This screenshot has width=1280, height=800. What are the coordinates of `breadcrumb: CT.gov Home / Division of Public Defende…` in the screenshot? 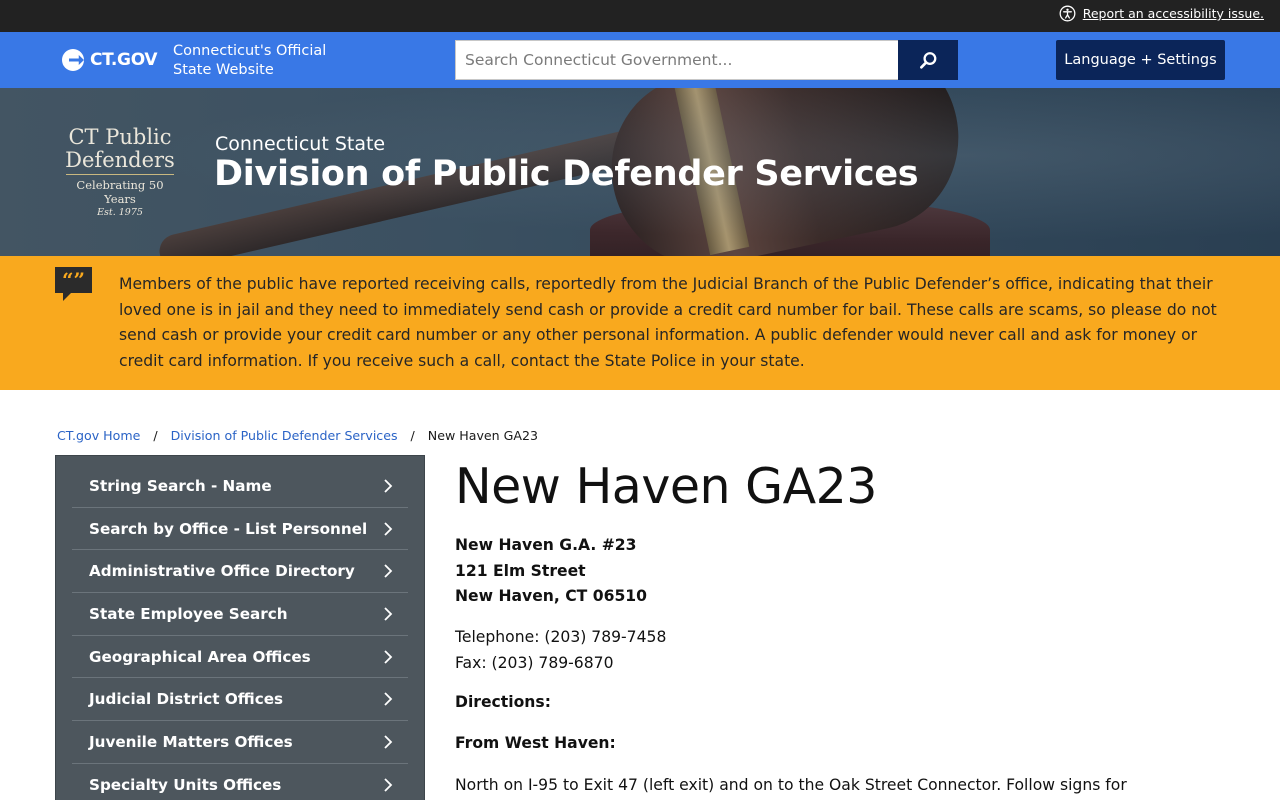 It's located at (297, 435).